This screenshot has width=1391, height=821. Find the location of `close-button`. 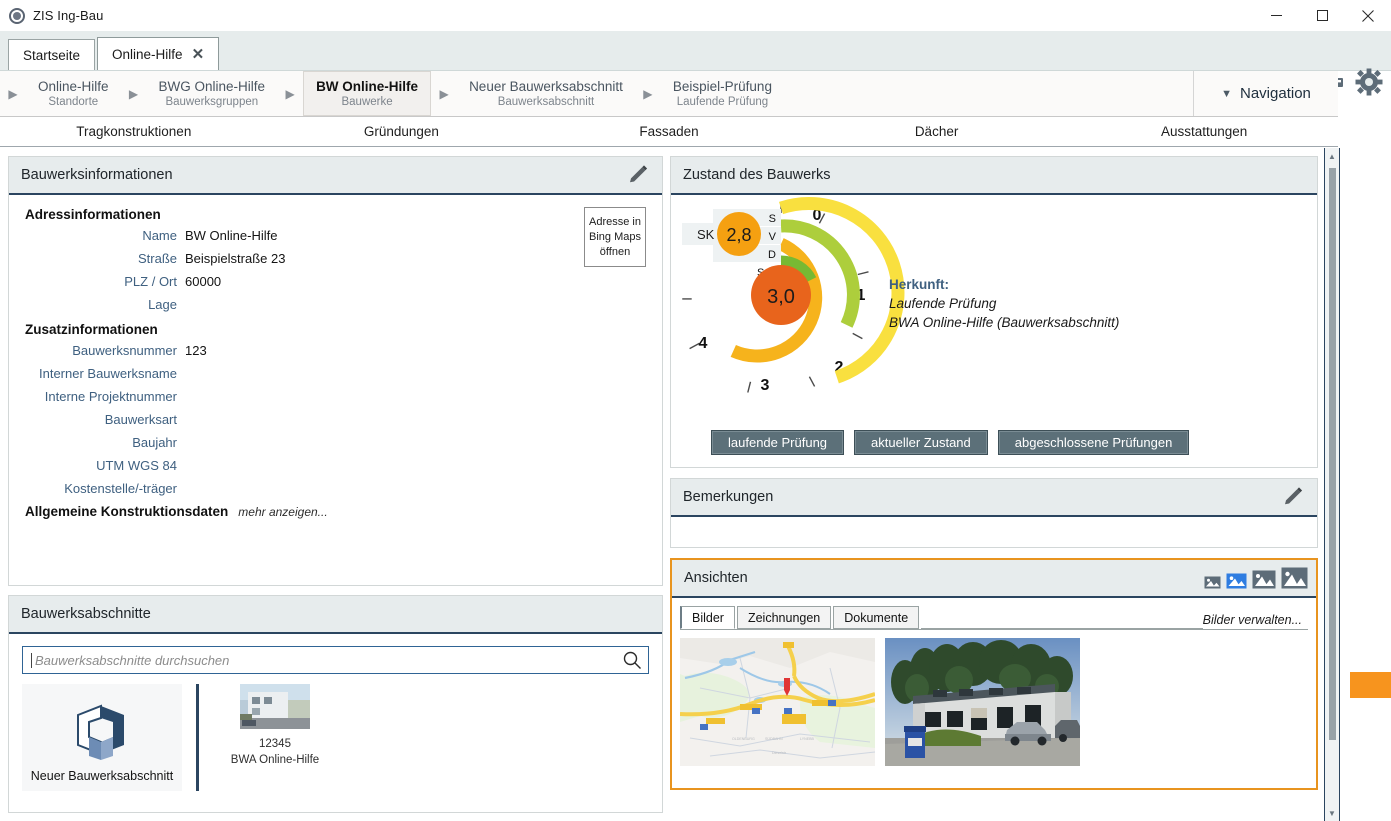

close-button is located at coordinates (1368, 15).